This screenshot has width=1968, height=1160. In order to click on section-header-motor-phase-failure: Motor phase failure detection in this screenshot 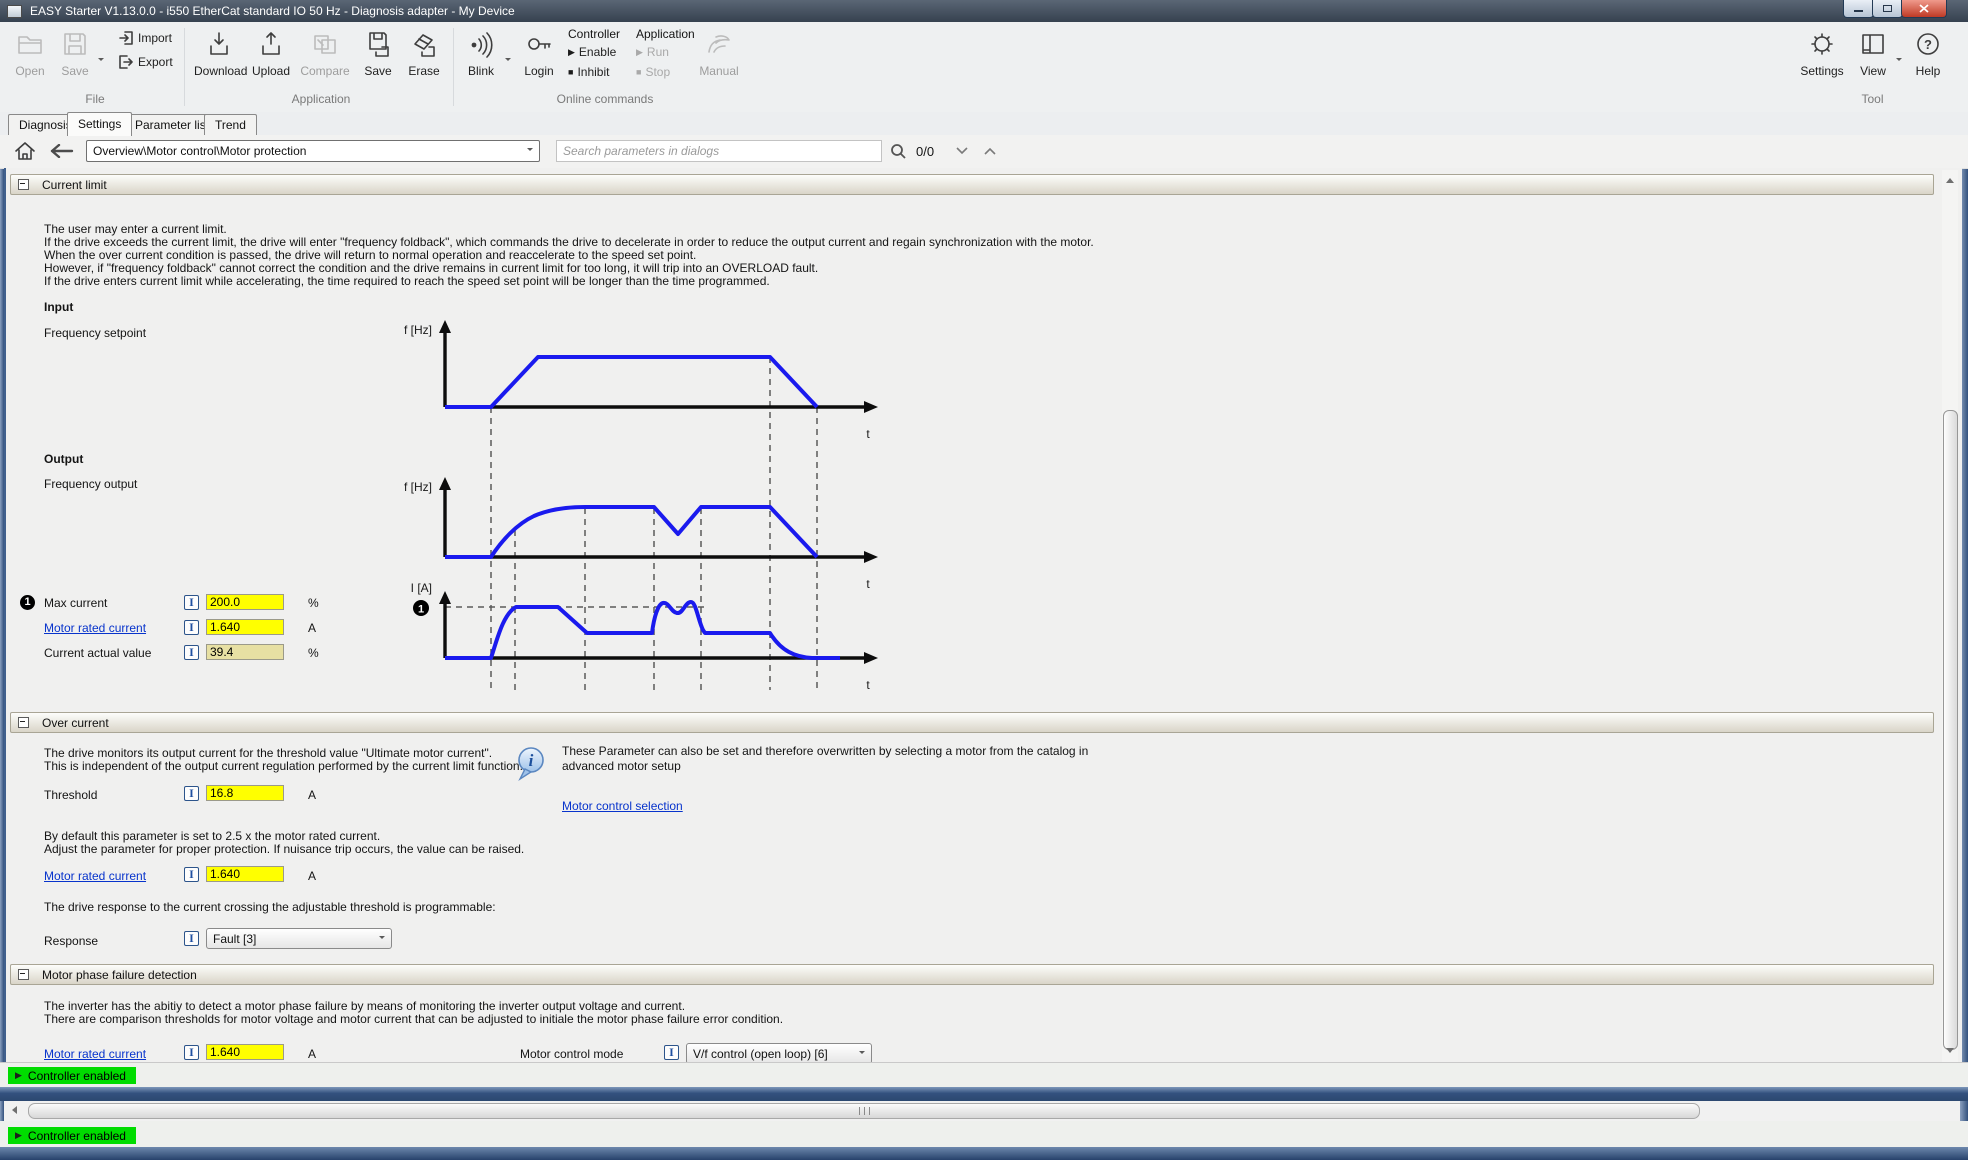, I will do `click(972, 974)`.